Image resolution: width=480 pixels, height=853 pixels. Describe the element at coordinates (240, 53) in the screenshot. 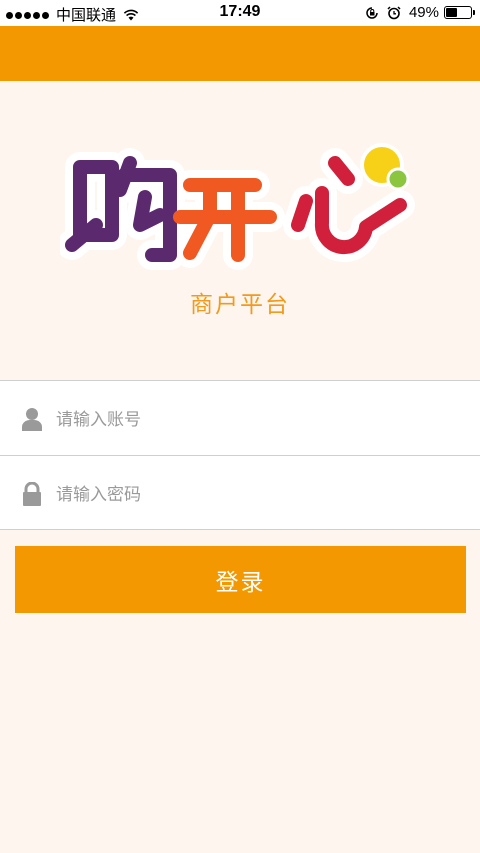

I see `header-bar` at that location.